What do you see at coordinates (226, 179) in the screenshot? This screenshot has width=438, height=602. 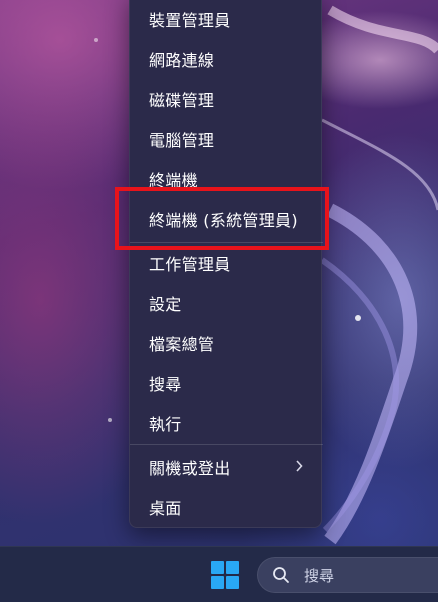 I see `menu-item-terminal: 終端機` at bounding box center [226, 179].